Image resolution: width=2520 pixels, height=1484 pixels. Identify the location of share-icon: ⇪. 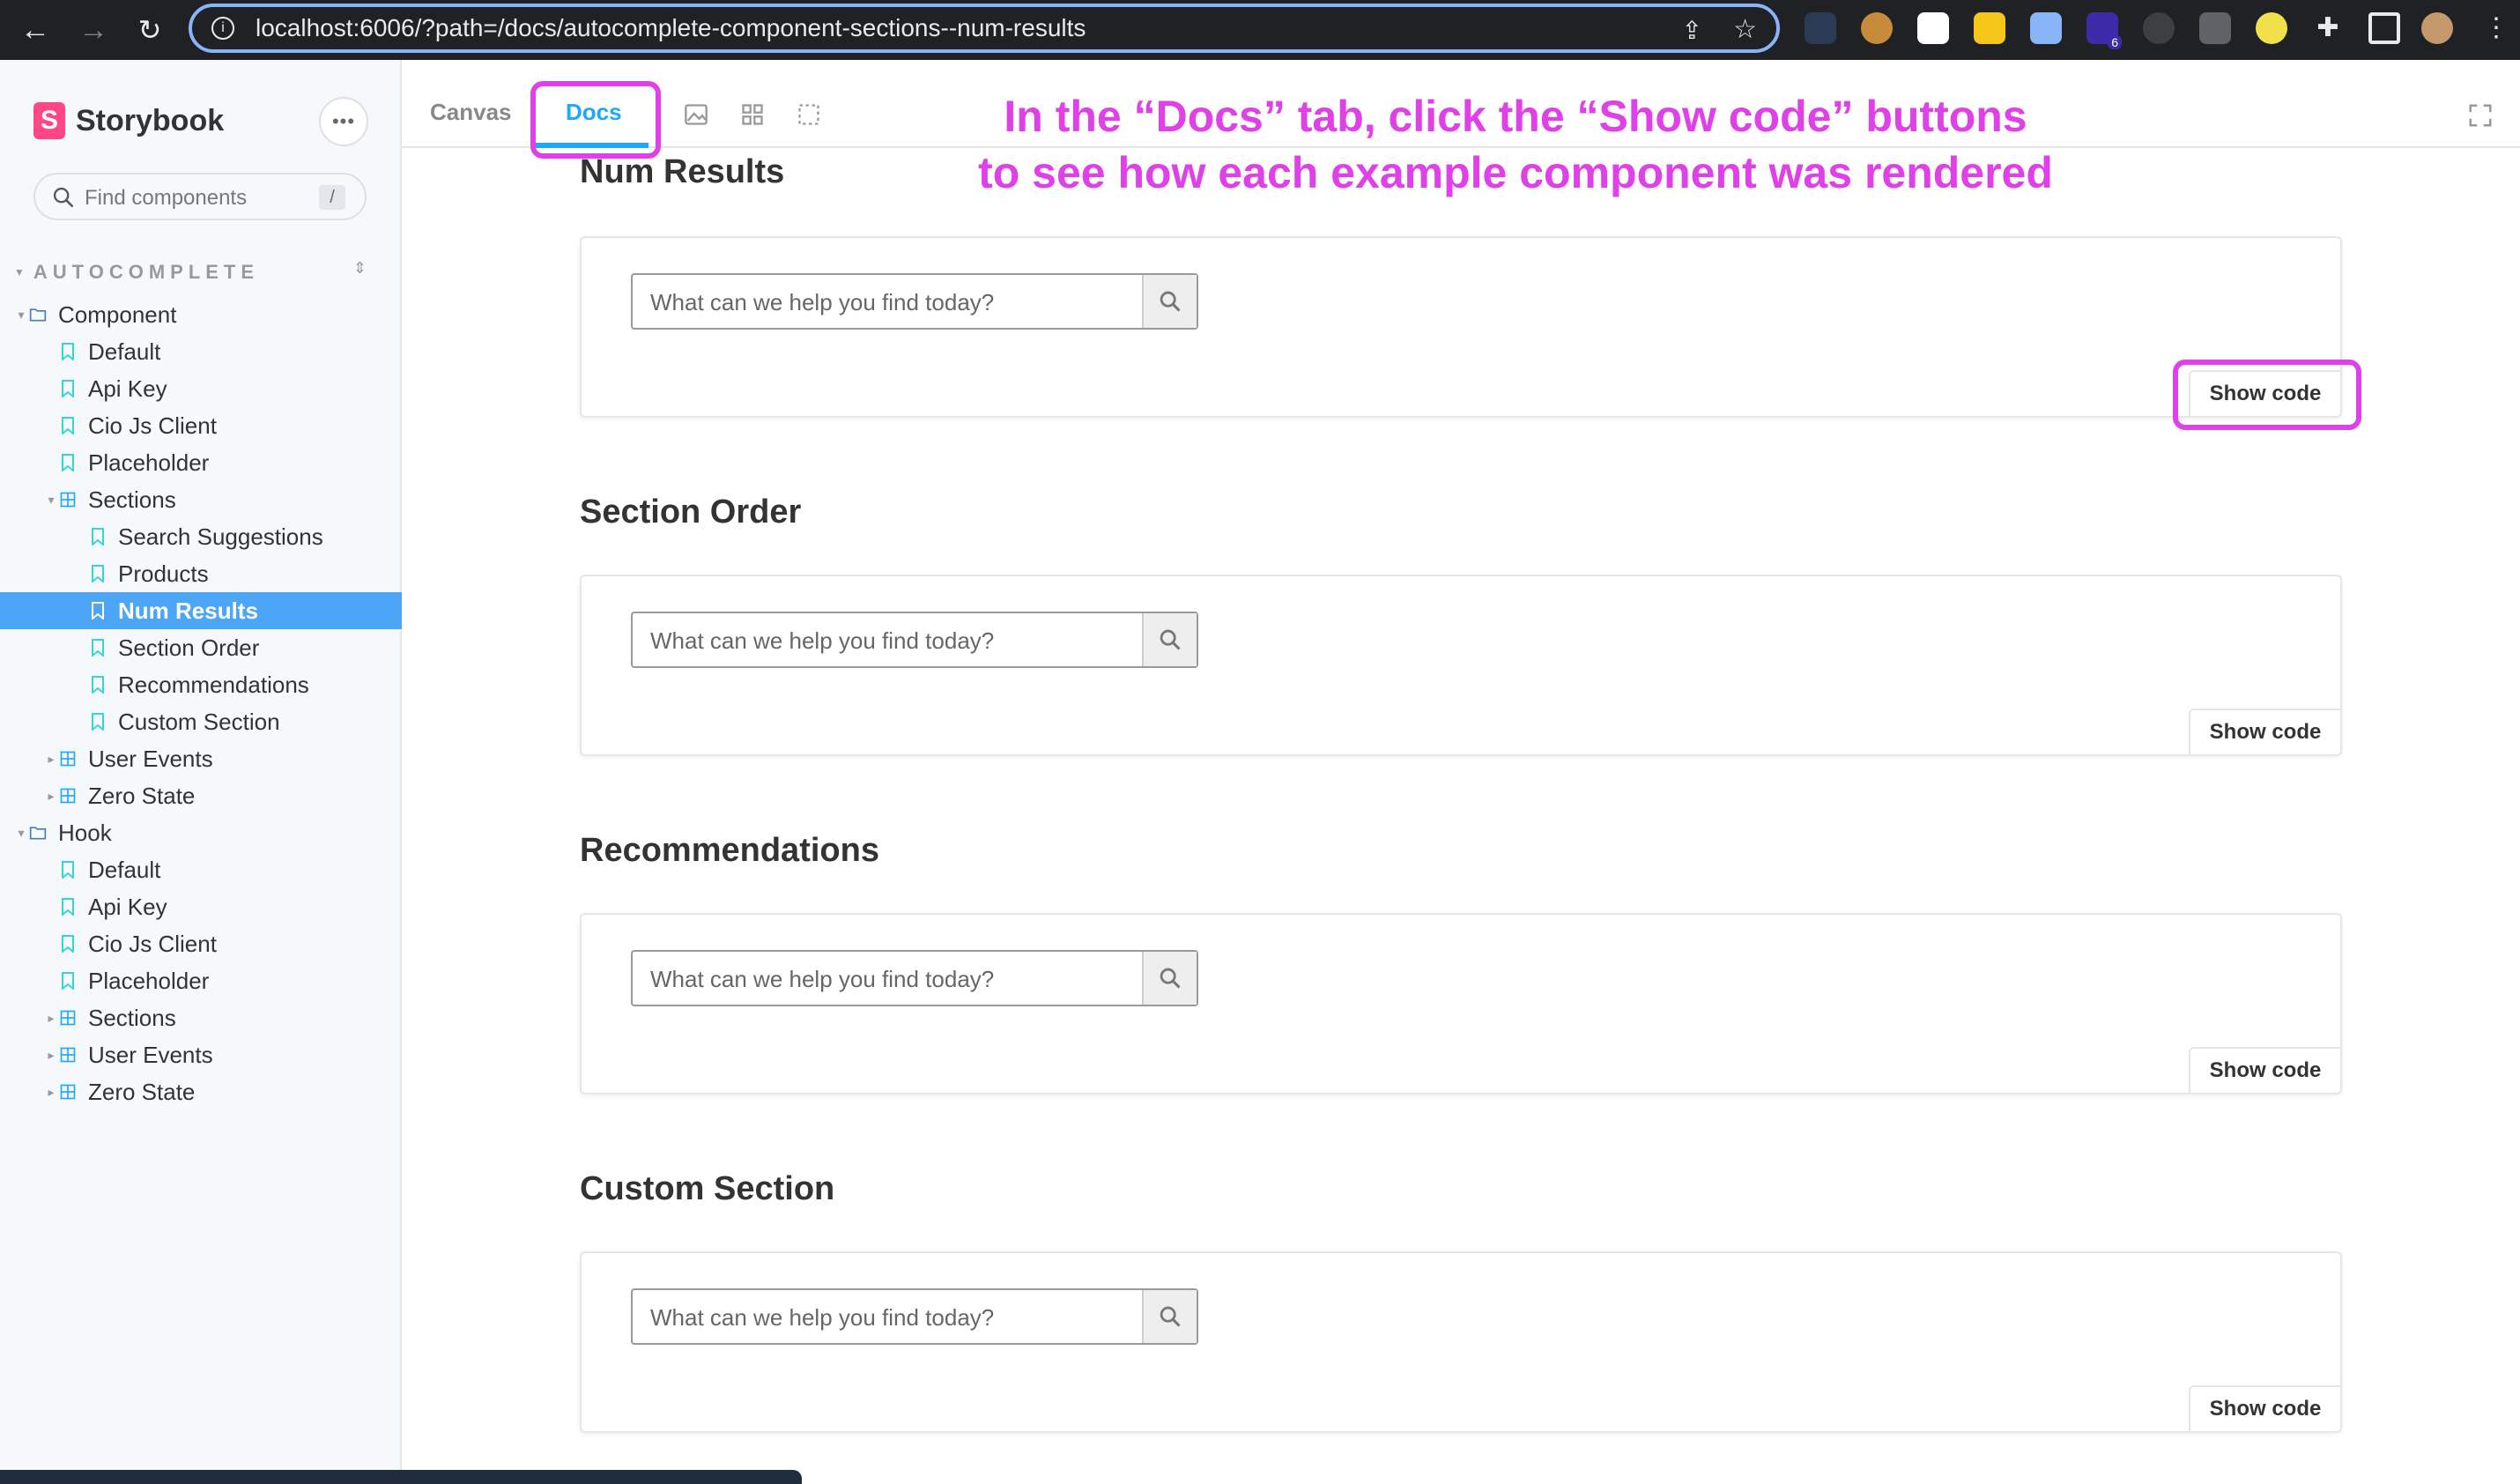
(1692, 30).